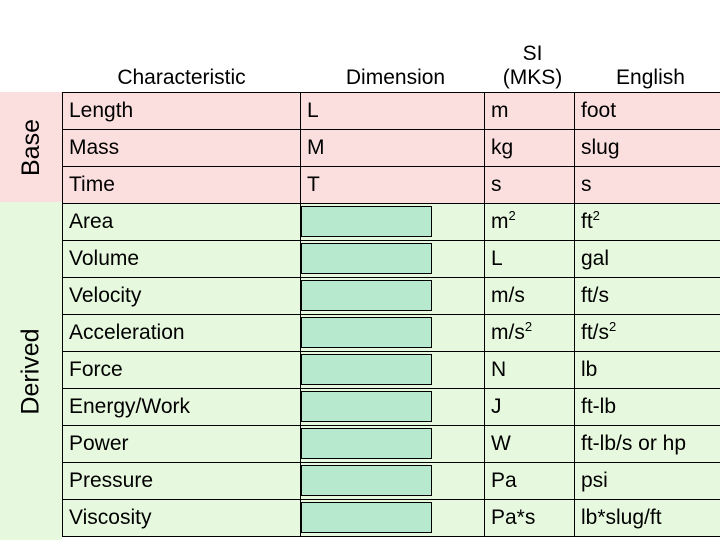  Describe the element at coordinates (181, 332) in the screenshot. I see `cell-characteristic: Acceleration` at that location.